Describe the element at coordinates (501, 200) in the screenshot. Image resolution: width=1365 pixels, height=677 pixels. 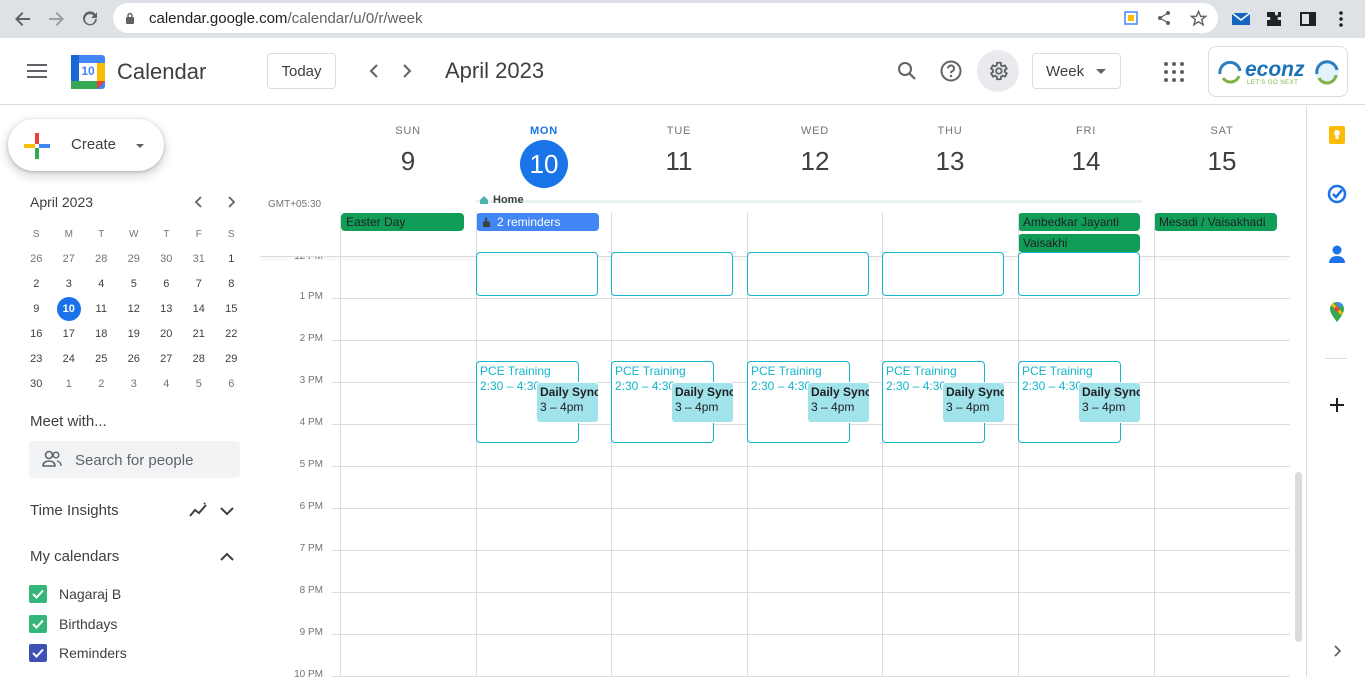
I see `working-location: Home` at that location.